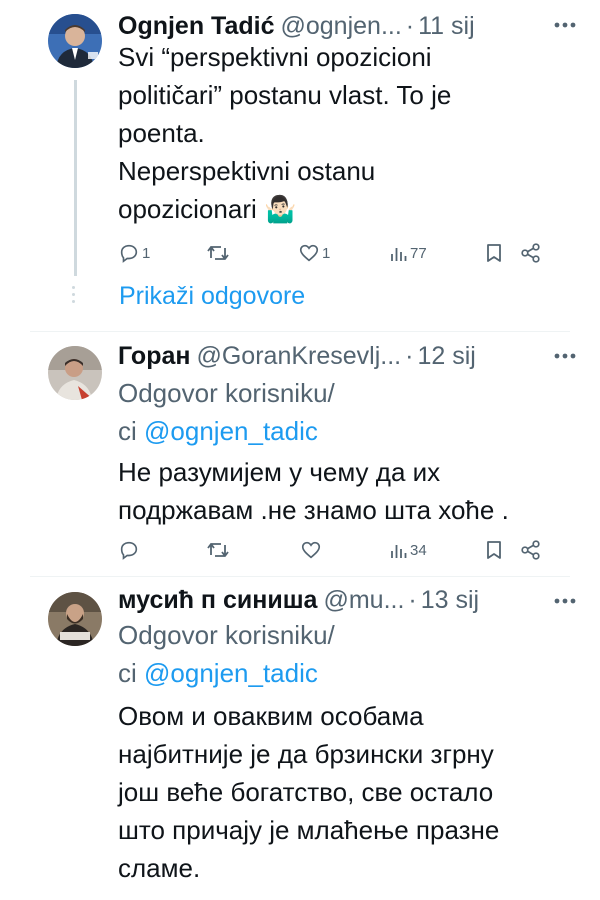 Image resolution: width=600 pixels, height=900 pixels. What do you see at coordinates (271, 716) in the screenshot?
I see `tweet-text-line: Овом и оваквим особама` at bounding box center [271, 716].